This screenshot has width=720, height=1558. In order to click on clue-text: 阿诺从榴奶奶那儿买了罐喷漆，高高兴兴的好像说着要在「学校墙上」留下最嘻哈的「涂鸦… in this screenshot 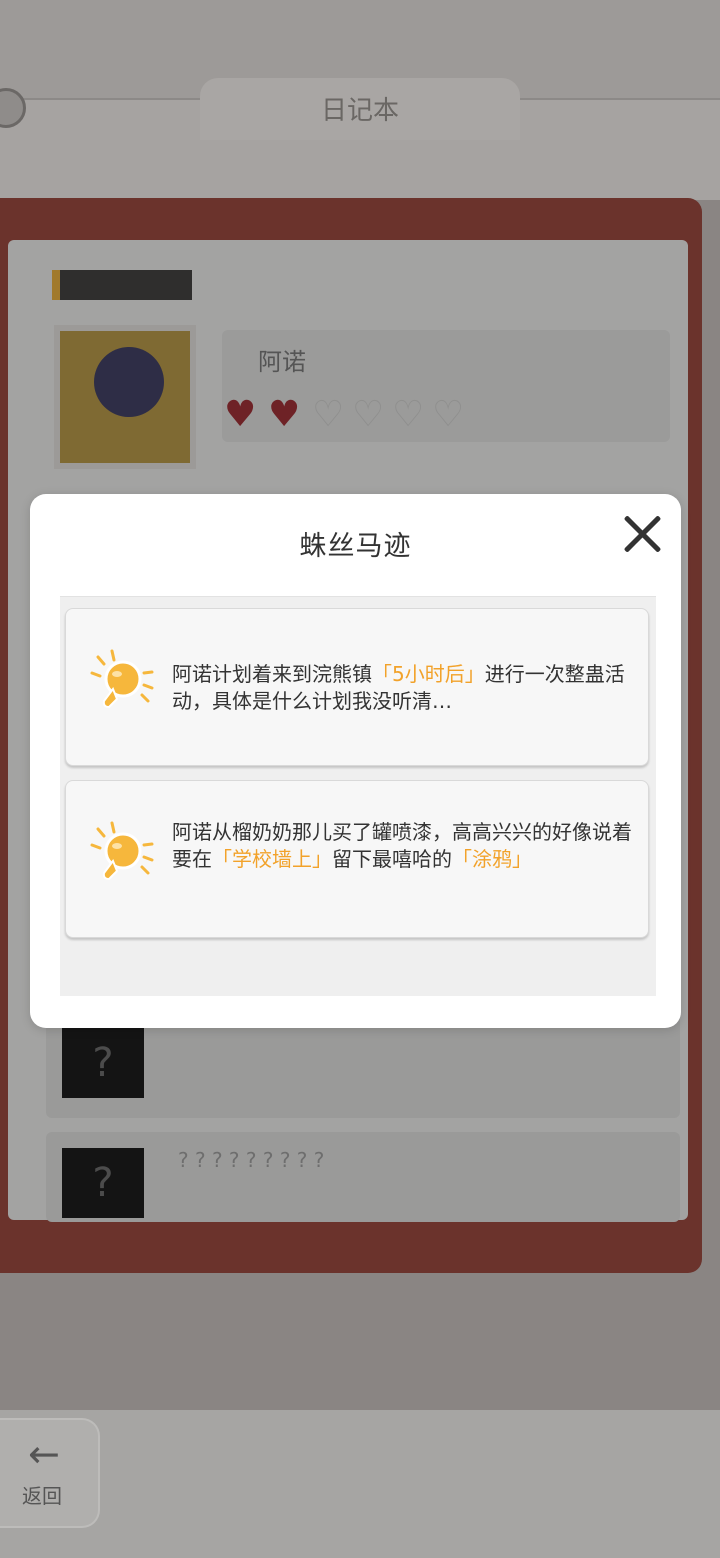, I will do `click(404, 846)`.